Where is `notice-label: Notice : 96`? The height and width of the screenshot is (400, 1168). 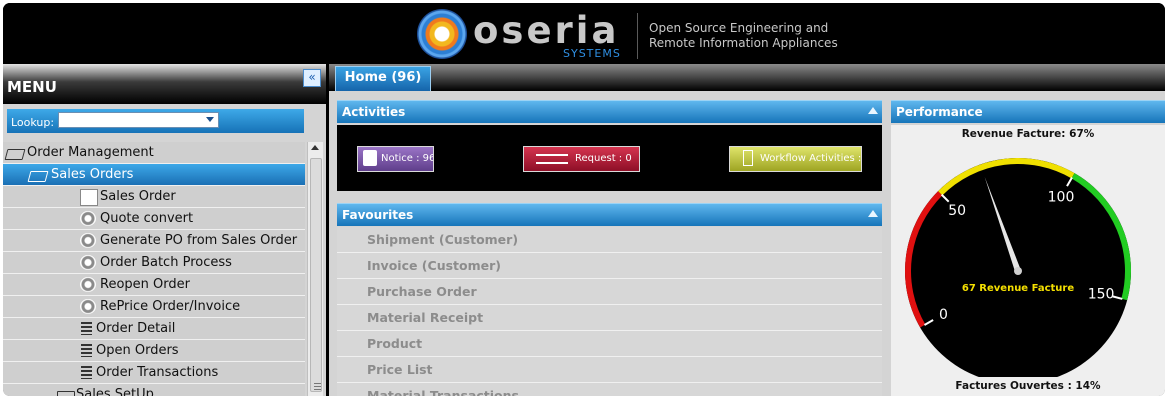
notice-label: Notice : 96 is located at coordinates (407, 158).